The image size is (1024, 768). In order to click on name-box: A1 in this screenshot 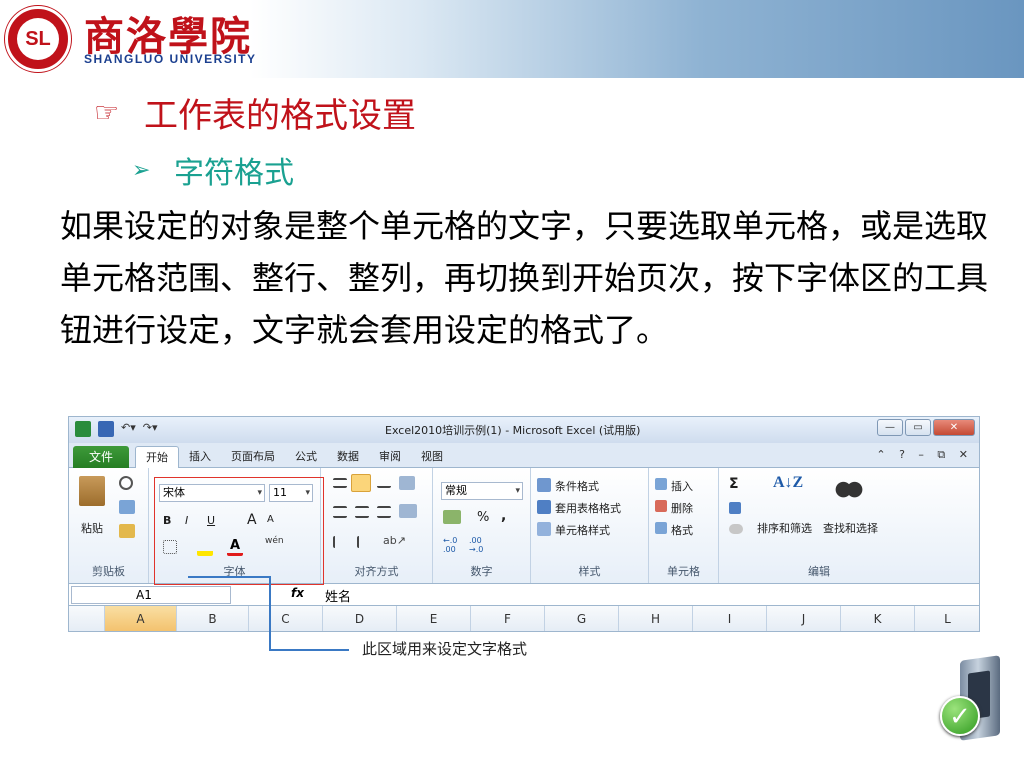, I will do `click(151, 595)`.